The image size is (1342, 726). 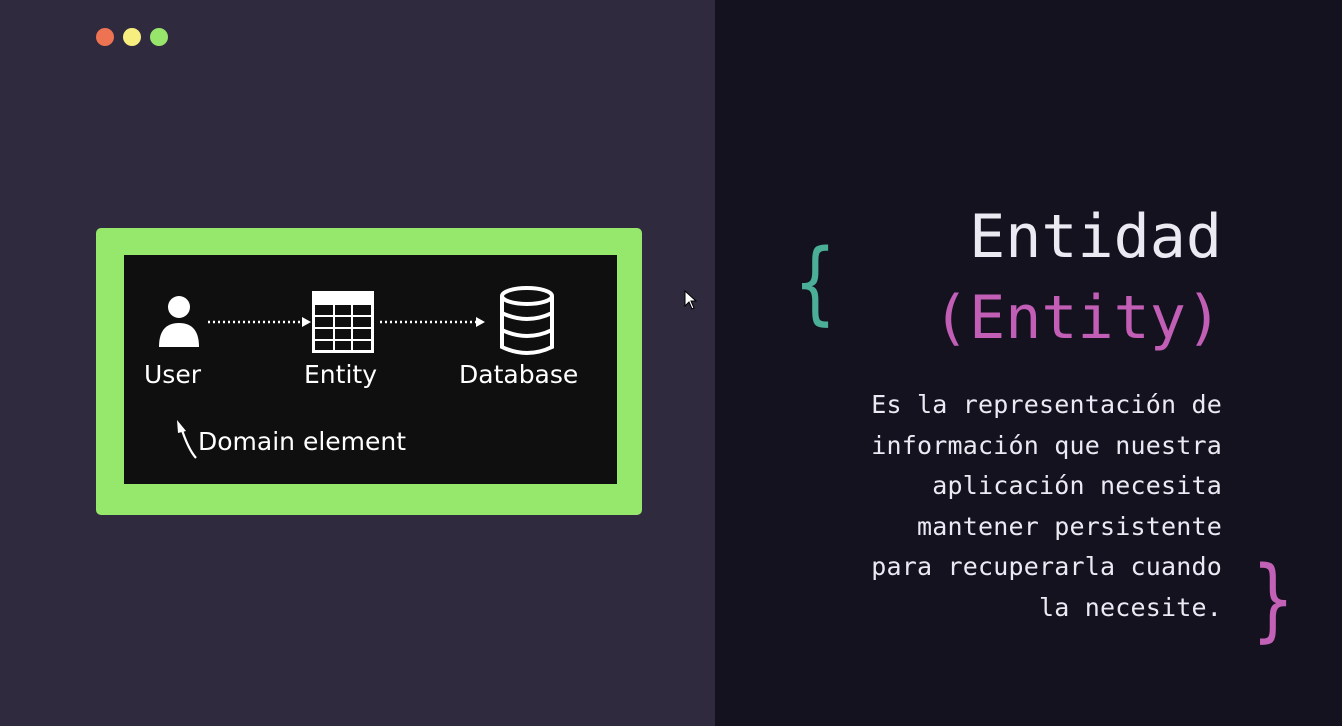 I want to click on mouse-cursor-icon, so click(x=691, y=300).